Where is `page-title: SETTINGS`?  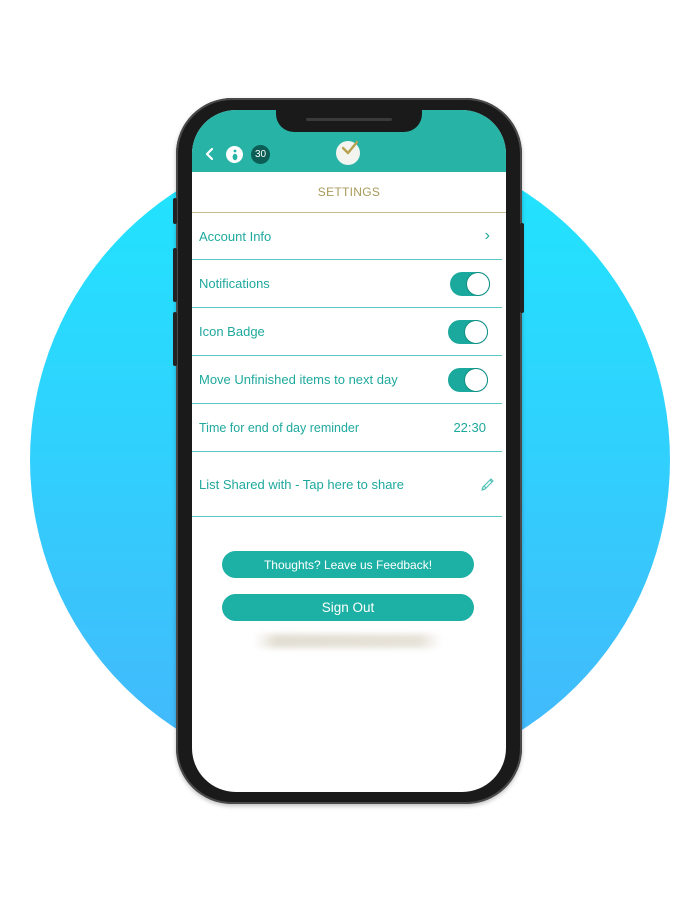
page-title: SETTINGS is located at coordinates (349, 192).